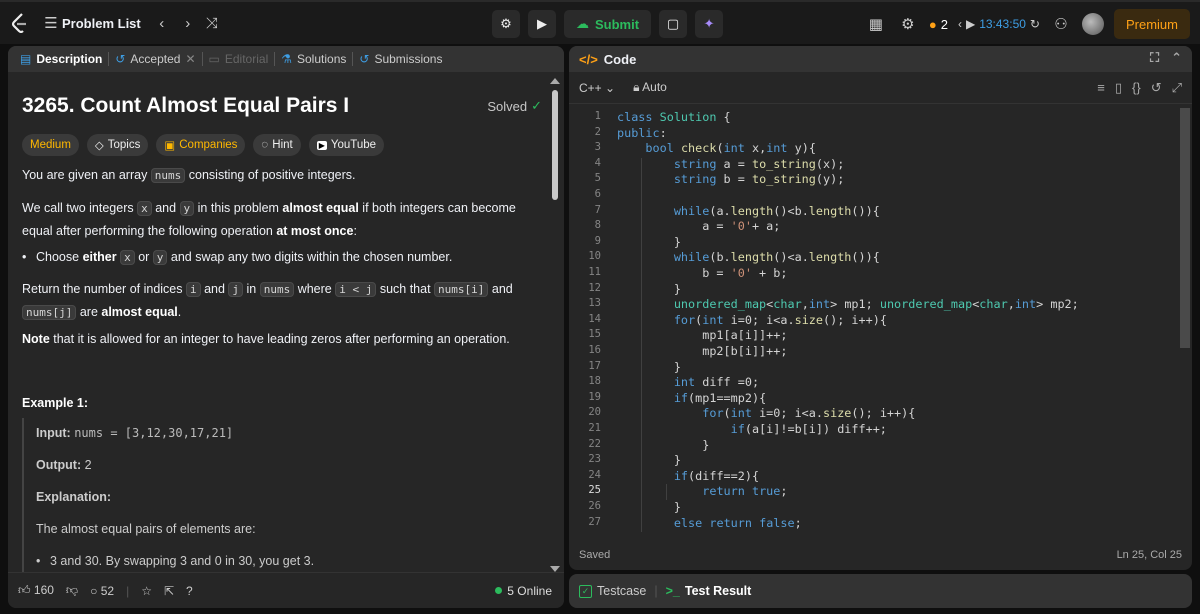 Image resolution: width=1200 pixels, height=614 pixels. Describe the element at coordinates (1177, 88) in the screenshot. I see `expand-icon: ⤢` at that location.